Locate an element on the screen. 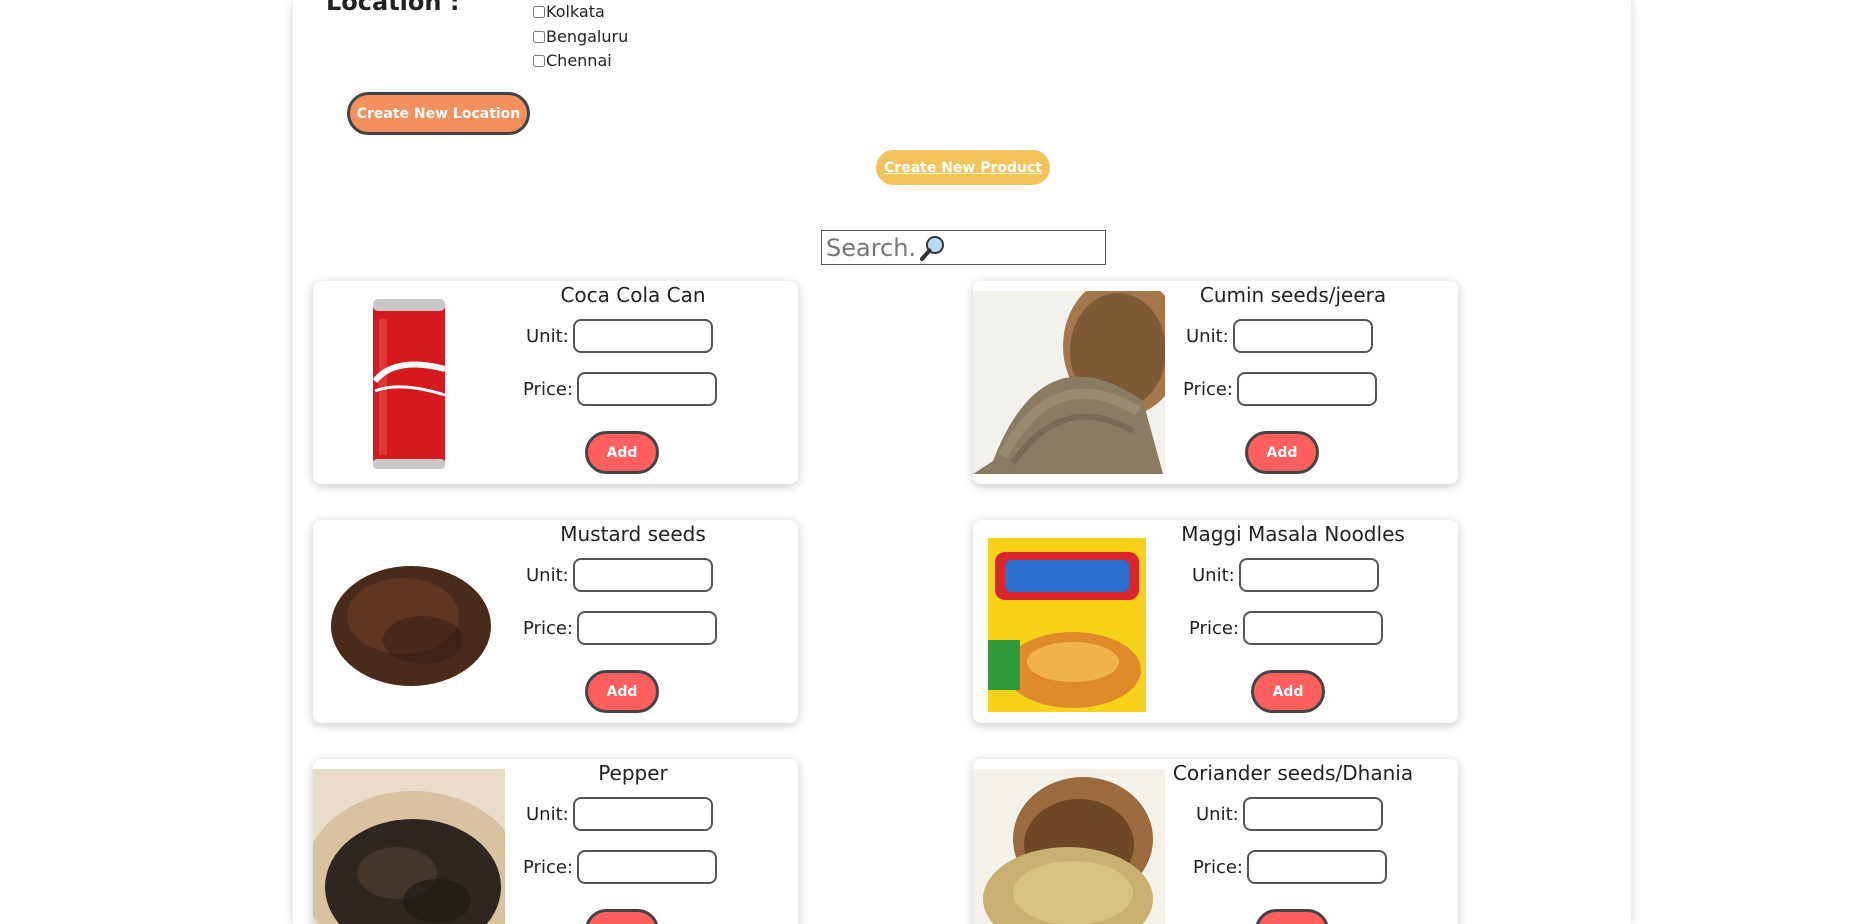 This screenshot has height=924, width=1856. location-list: Kolkata Bengaluru Chennai is located at coordinates (580, 37).